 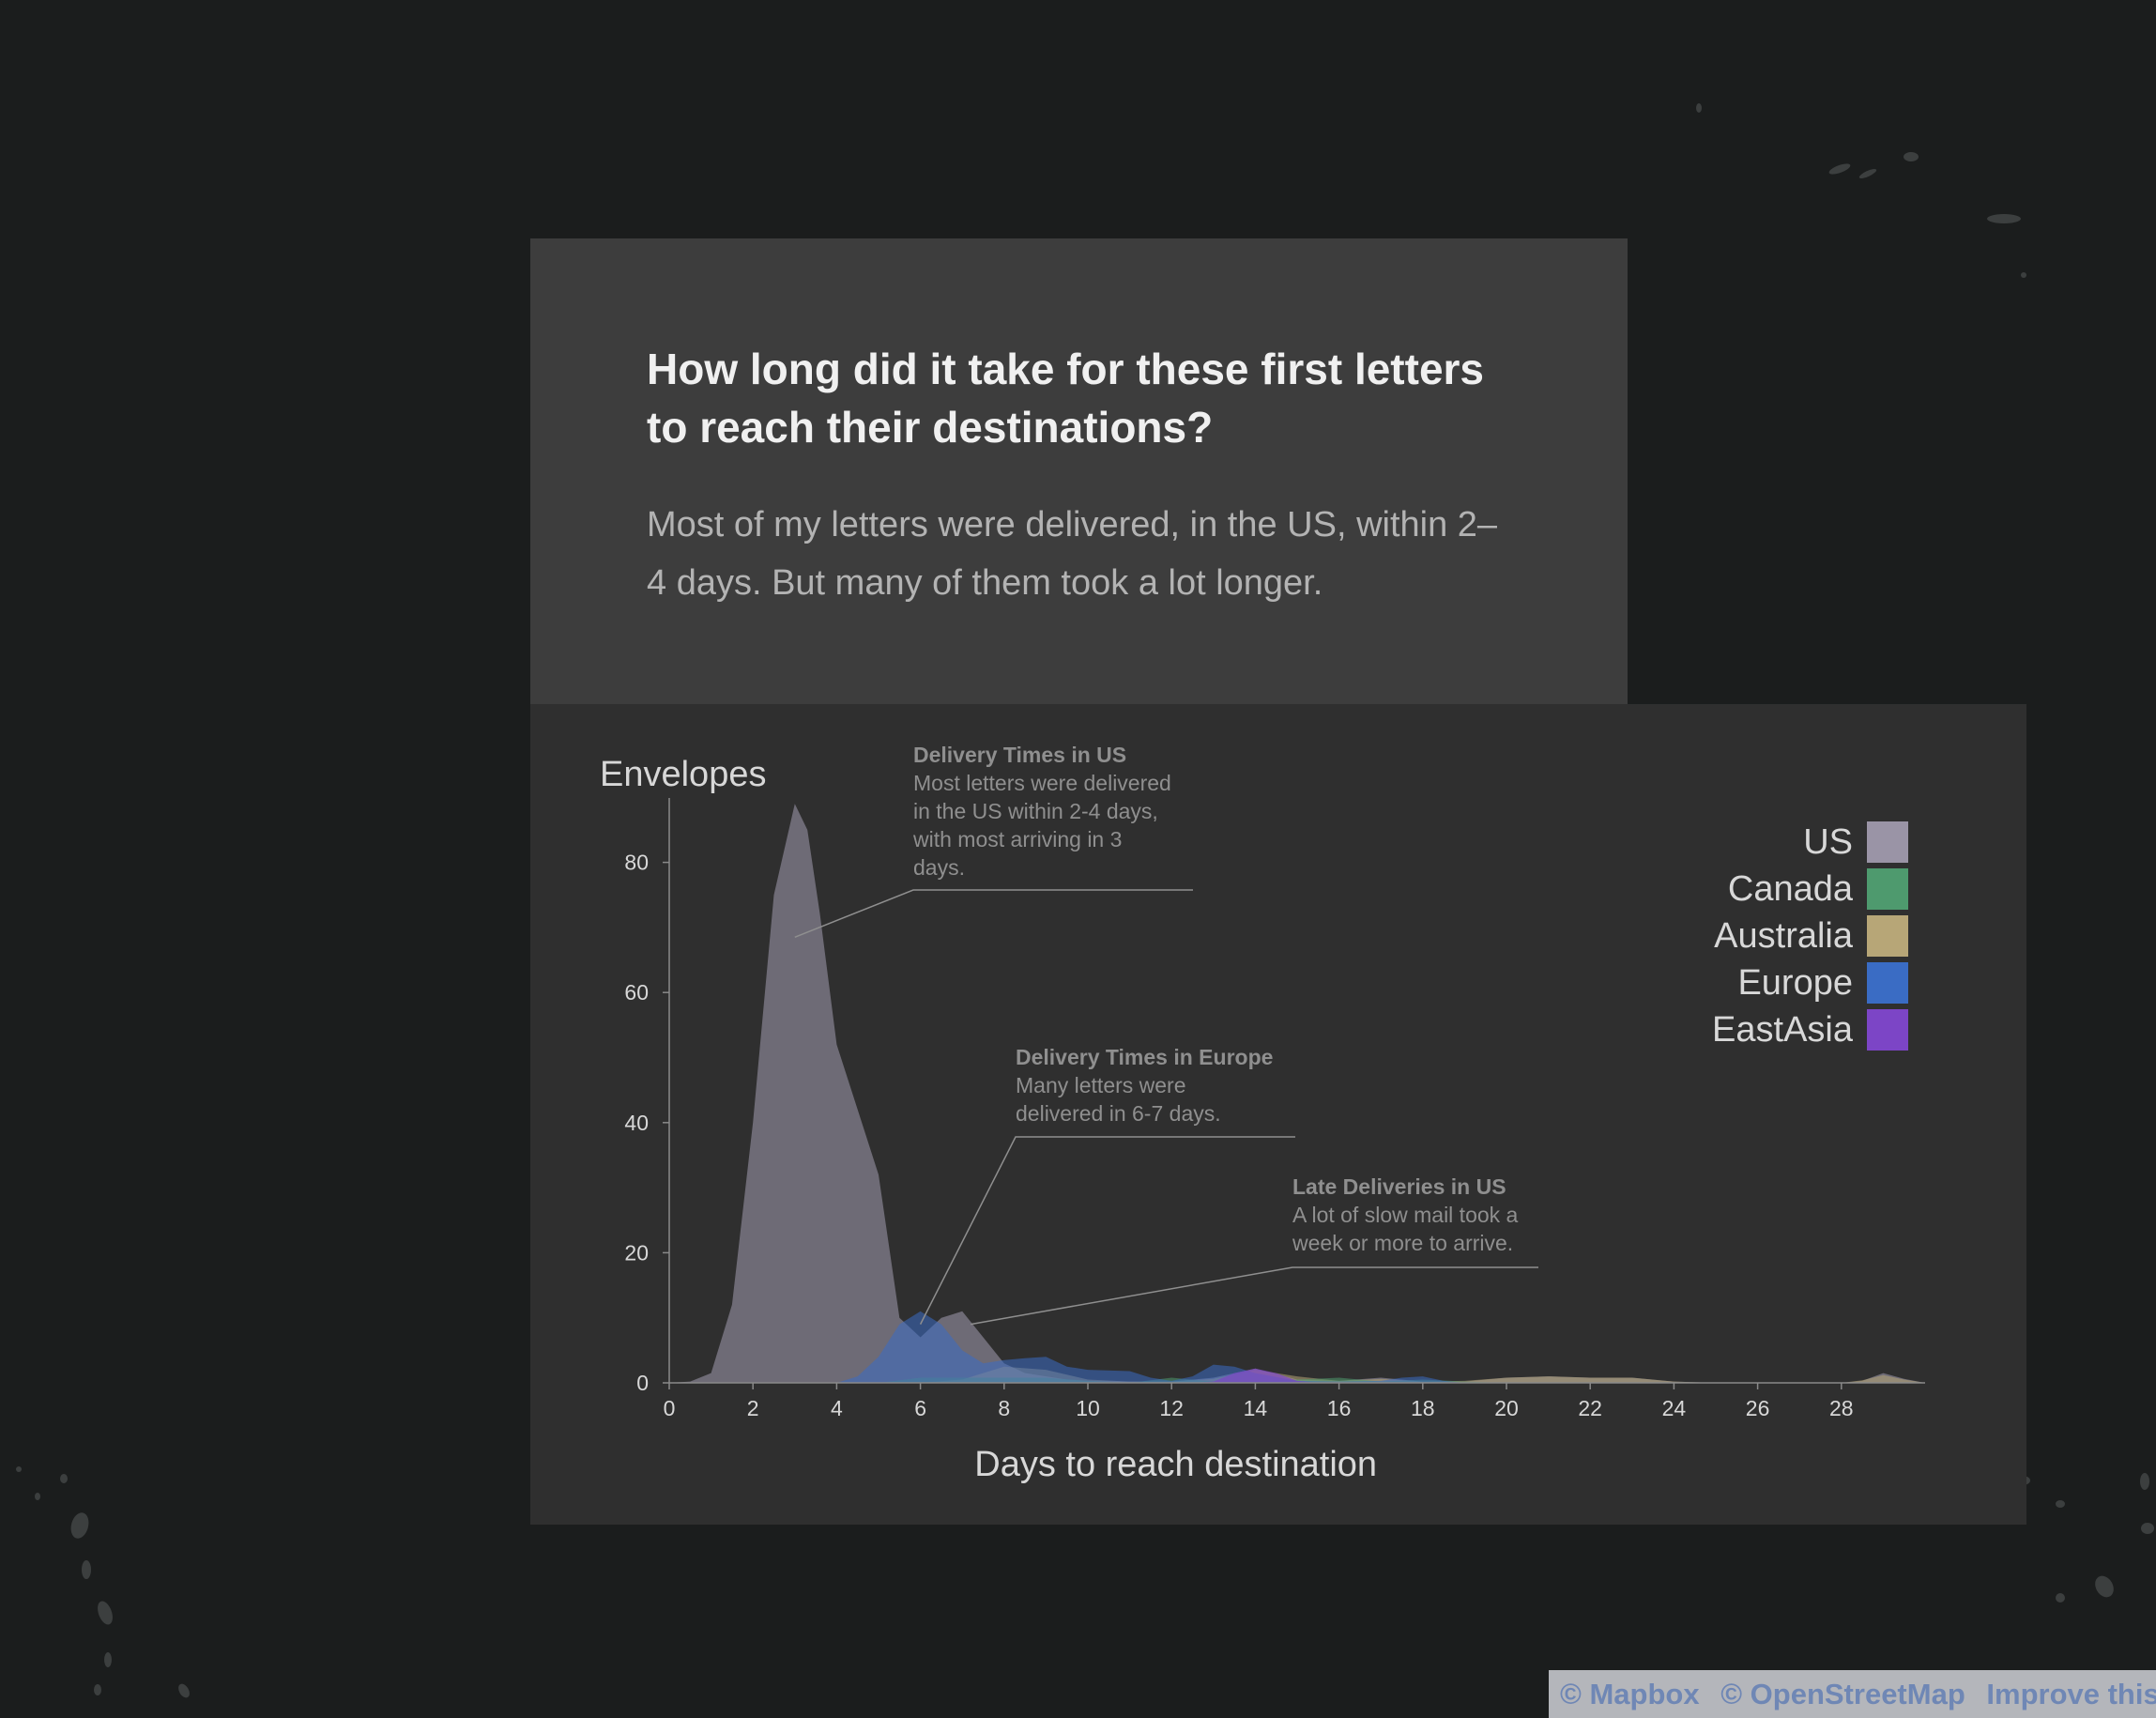 What do you see at coordinates (1887, 842) in the screenshot?
I see `legend-swatch-us` at bounding box center [1887, 842].